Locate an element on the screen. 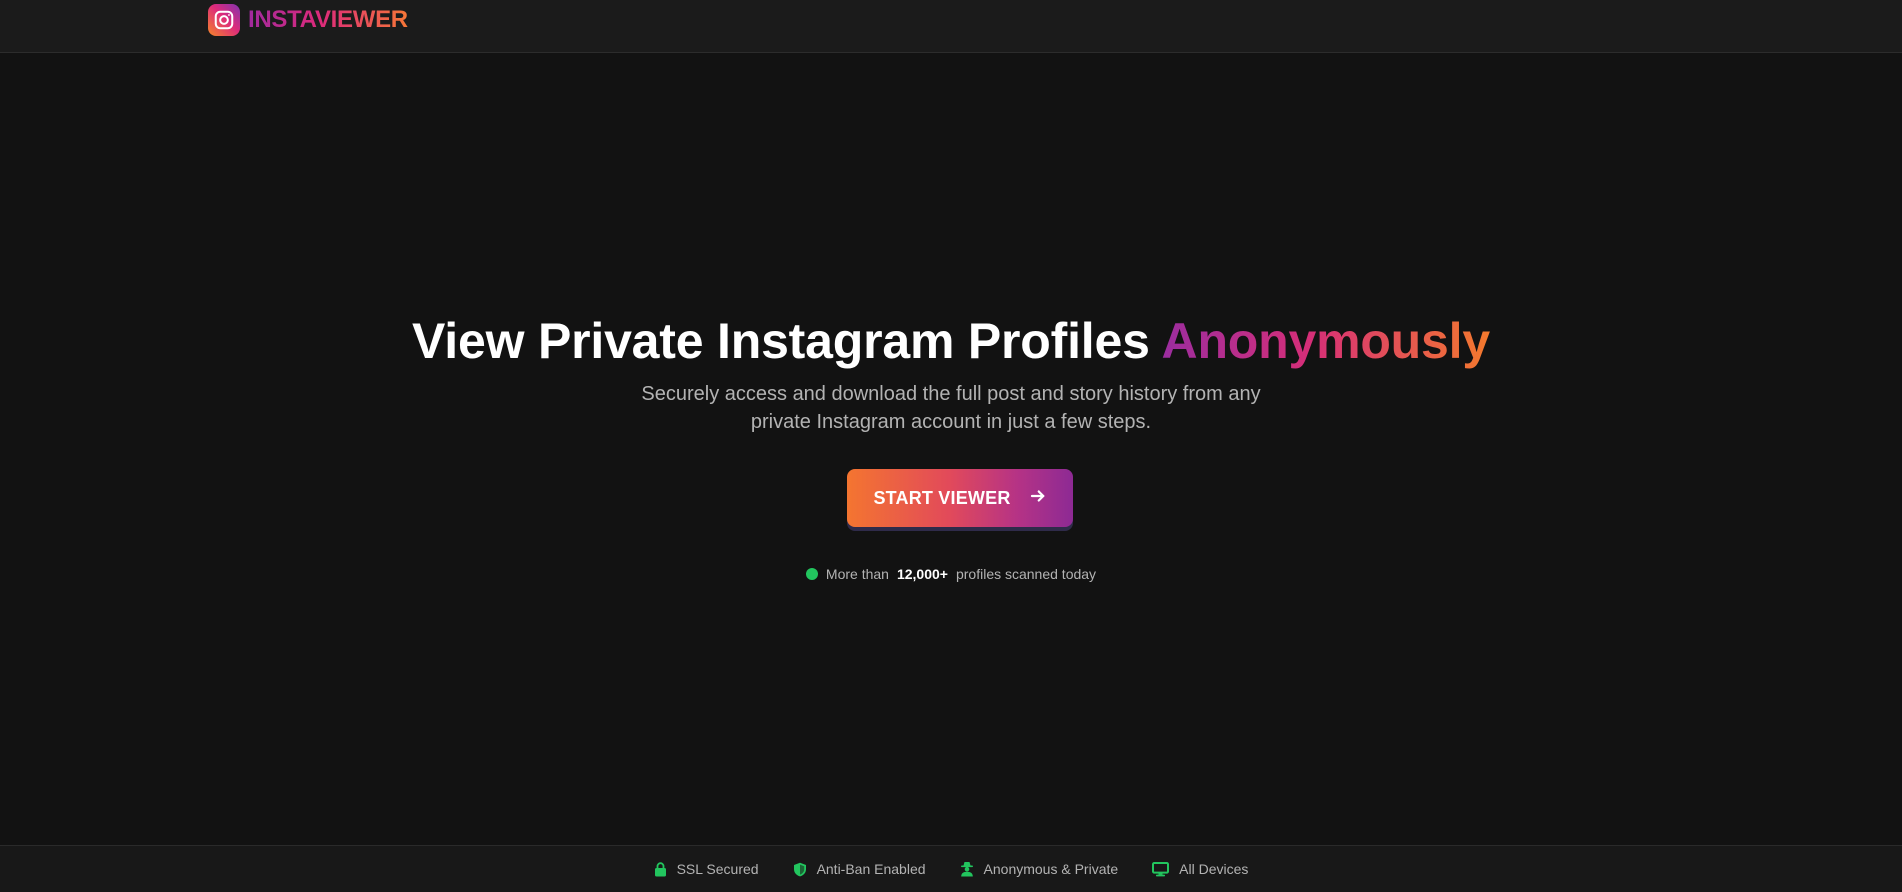 The height and width of the screenshot is (892, 1902). scan-stats: More than 12,000+ profiles scanned today is located at coordinates (951, 574).